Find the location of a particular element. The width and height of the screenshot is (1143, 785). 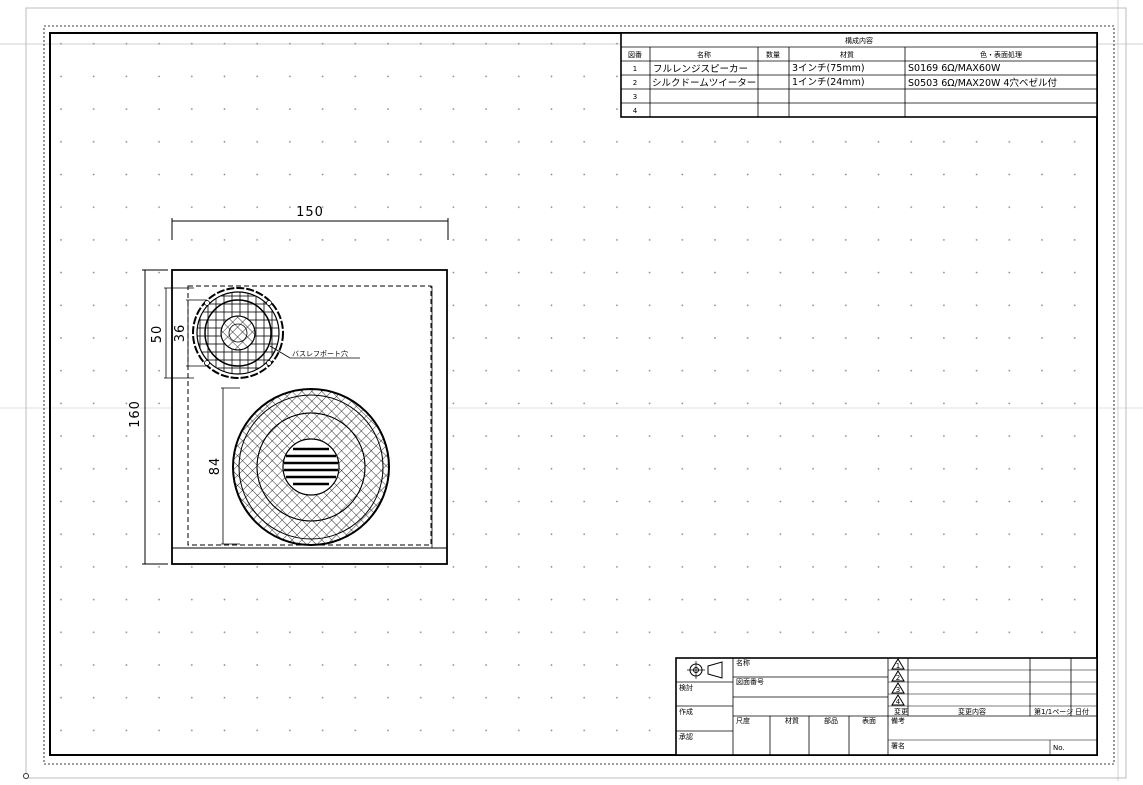

tb-kaitei-naiyo: 変更内容 is located at coordinates (972, 711).